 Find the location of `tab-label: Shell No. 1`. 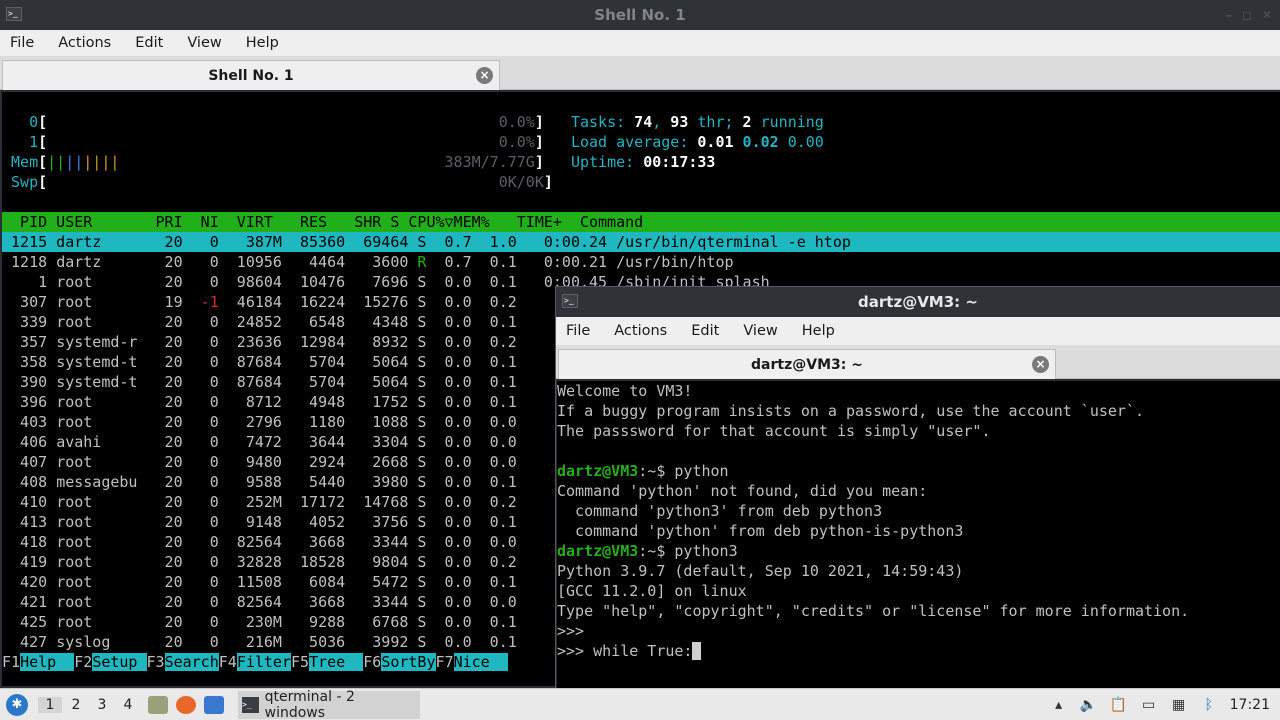

tab-label: Shell No. 1 is located at coordinates (251, 75).